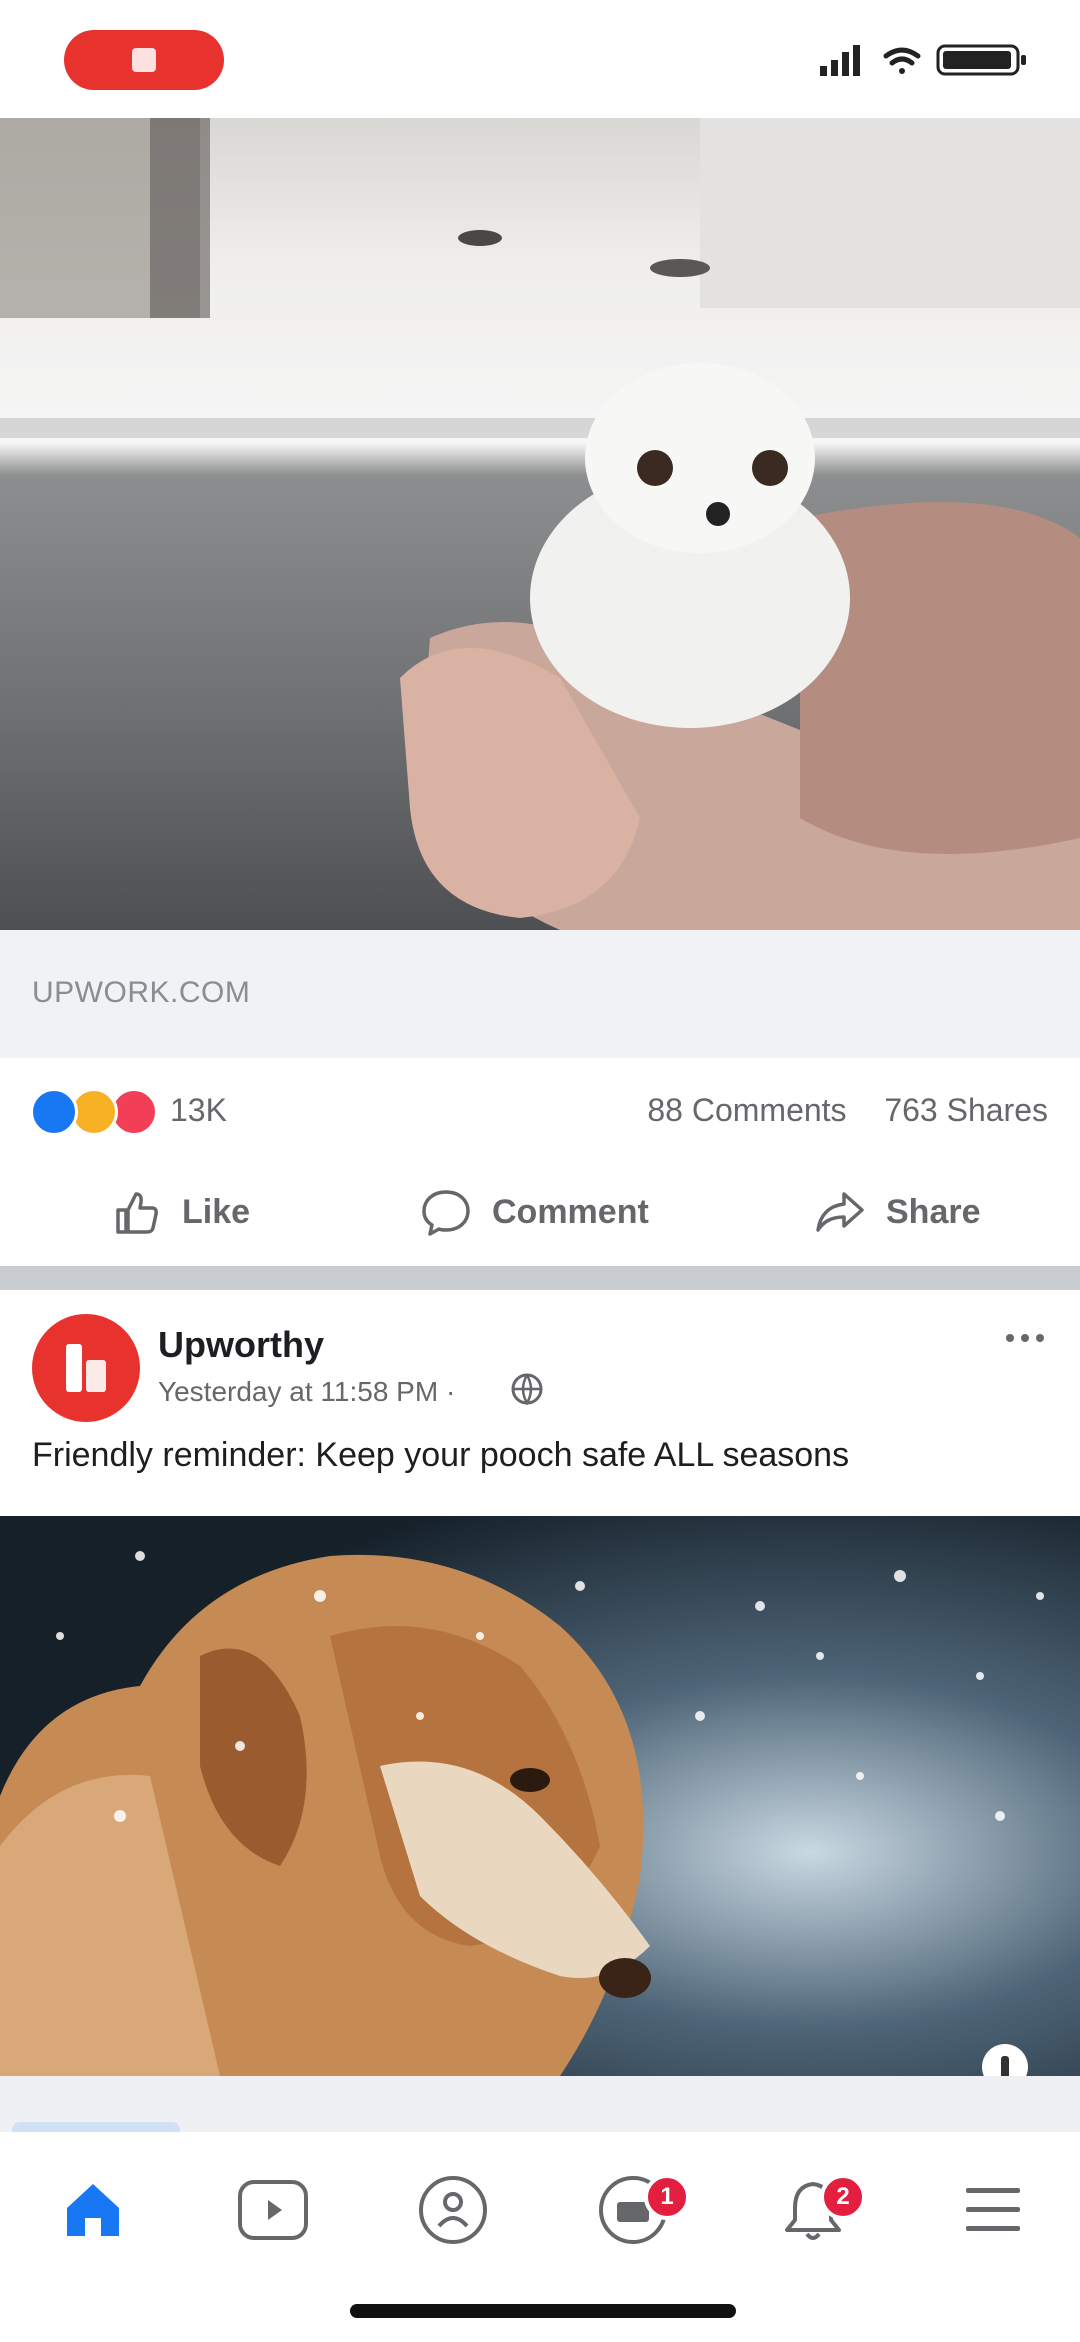 This screenshot has height=2342, width=1080. What do you see at coordinates (216, 1211) in the screenshot?
I see `like-label: Like` at bounding box center [216, 1211].